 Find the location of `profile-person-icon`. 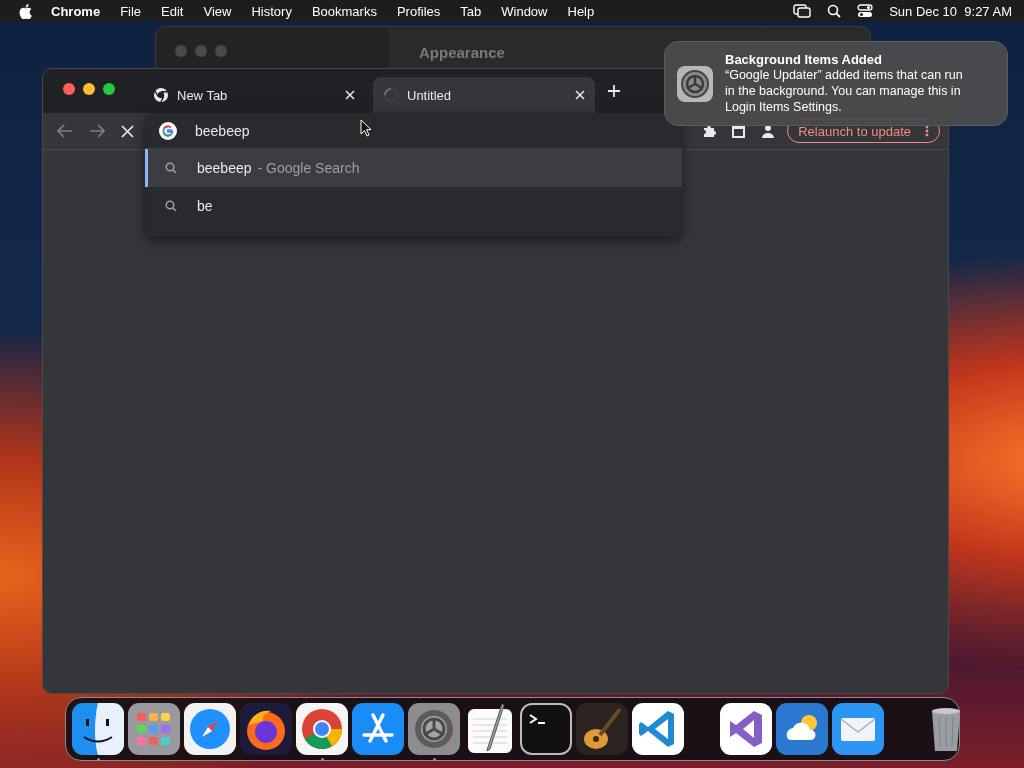

profile-person-icon is located at coordinates (768, 131).